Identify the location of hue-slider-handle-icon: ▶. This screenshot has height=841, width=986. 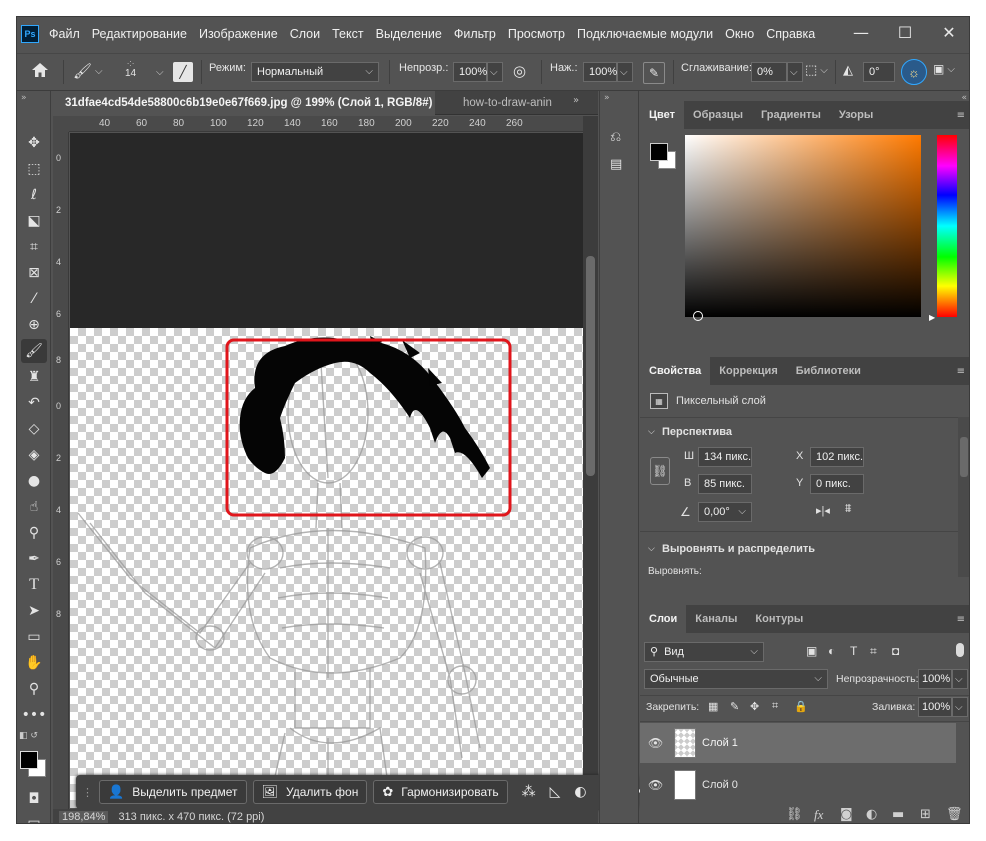
(932, 317).